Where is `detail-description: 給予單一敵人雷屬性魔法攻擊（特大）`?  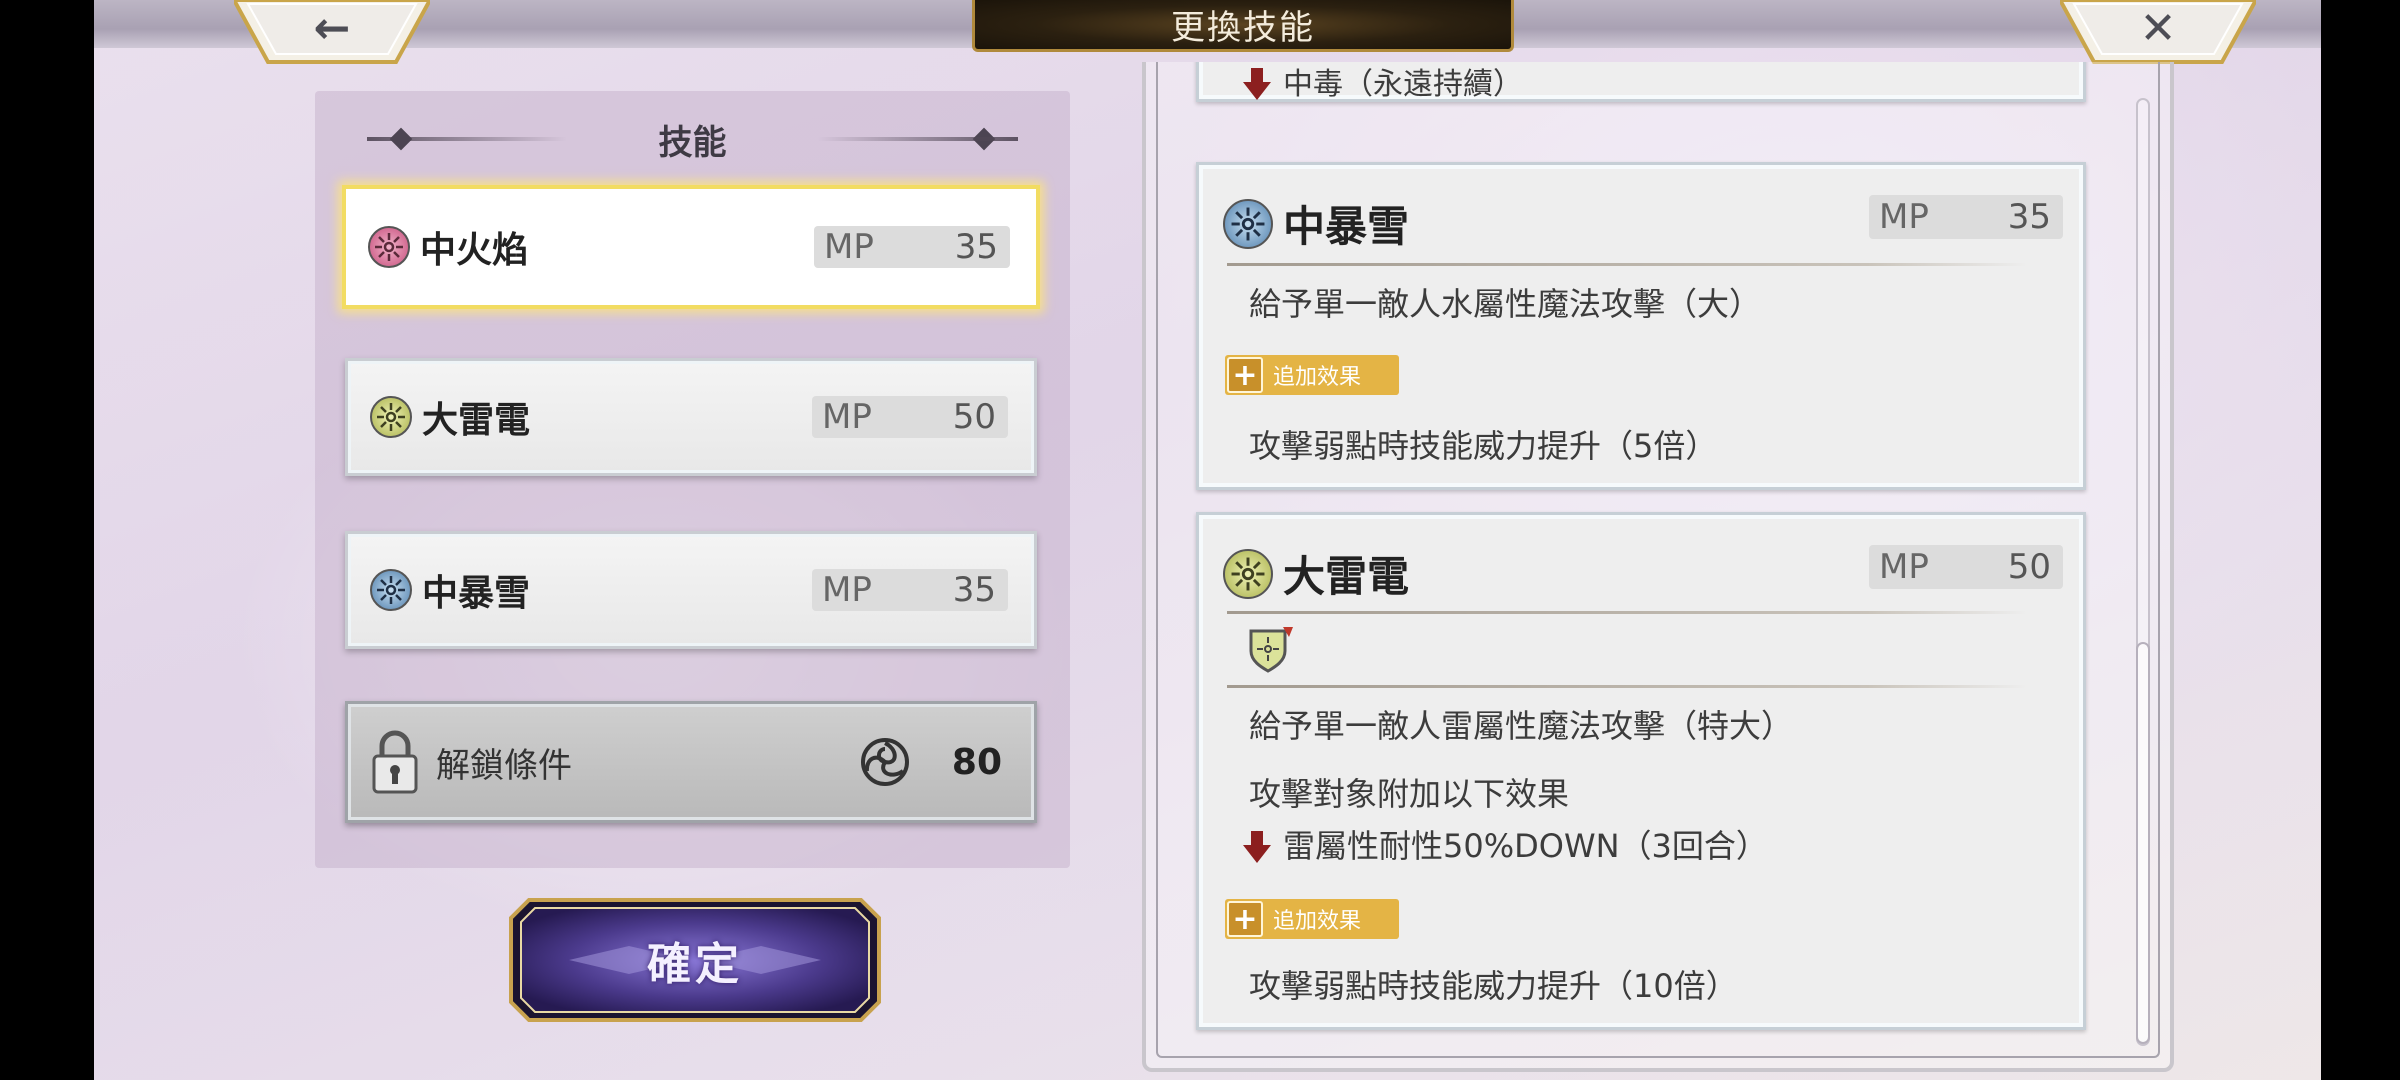
detail-description: 給予單一敵人雷屬性魔法攻擊（特大） is located at coordinates (1521, 726).